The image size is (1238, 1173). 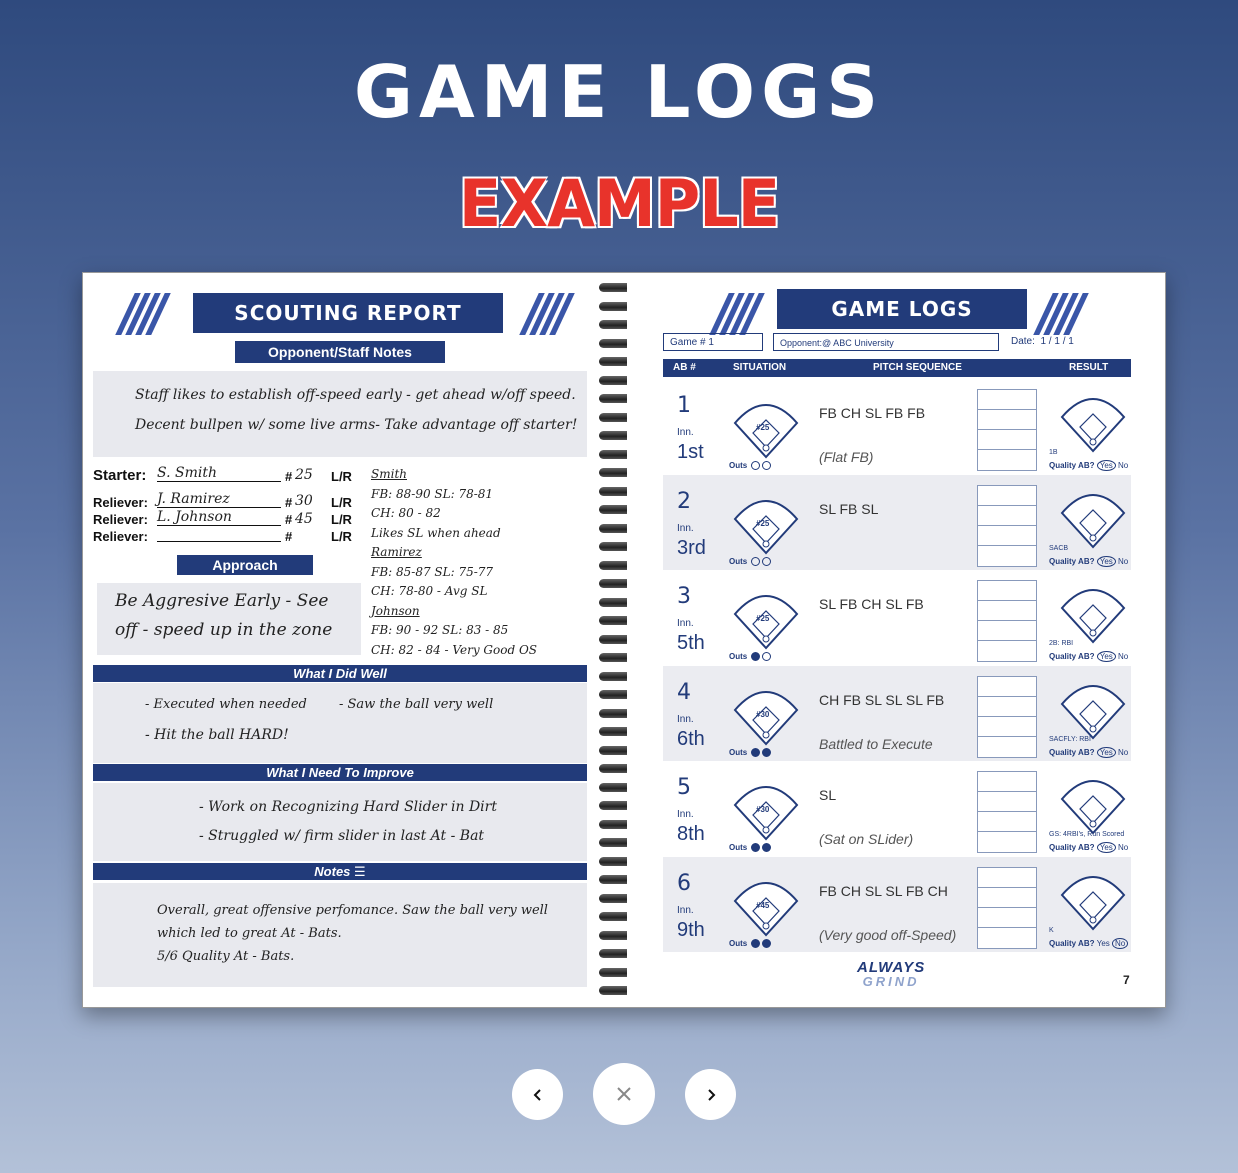 What do you see at coordinates (217, 735) in the screenshot?
I see `did-well-item: - Hit the ball HARD!` at bounding box center [217, 735].